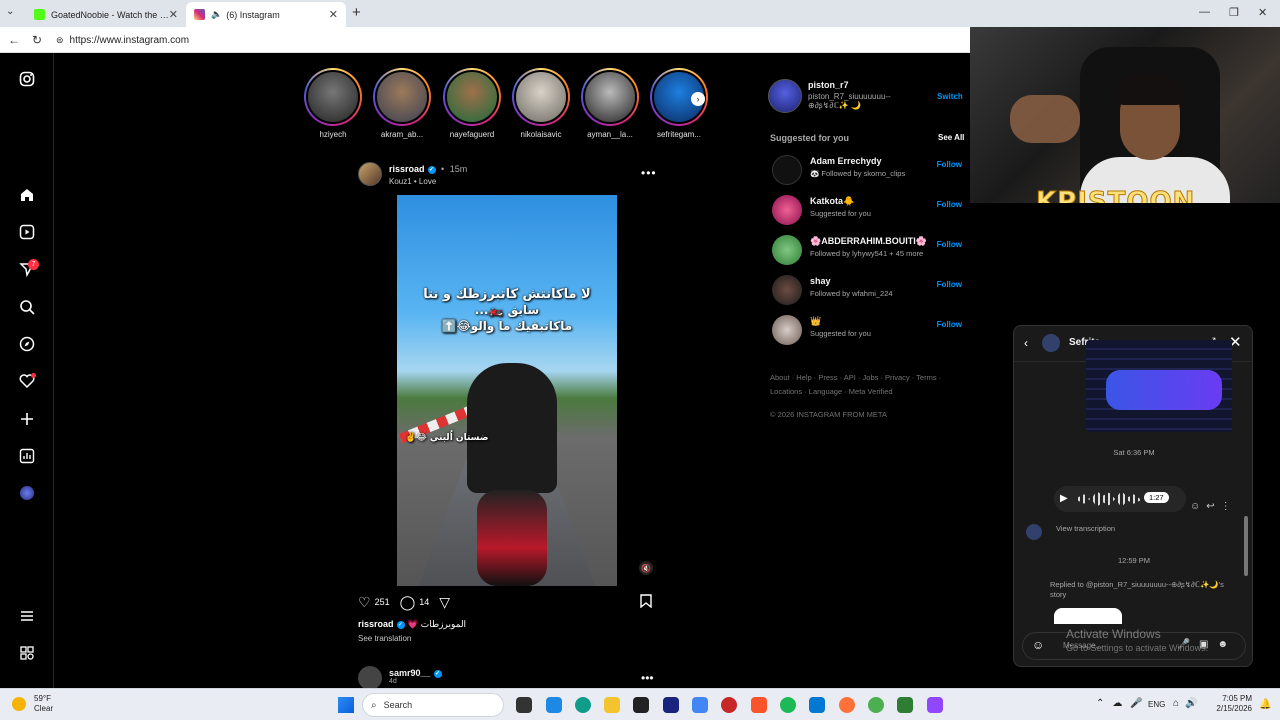 The width and height of the screenshot is (1280, 720). I want to click on weather-icon, so click(19, 704).